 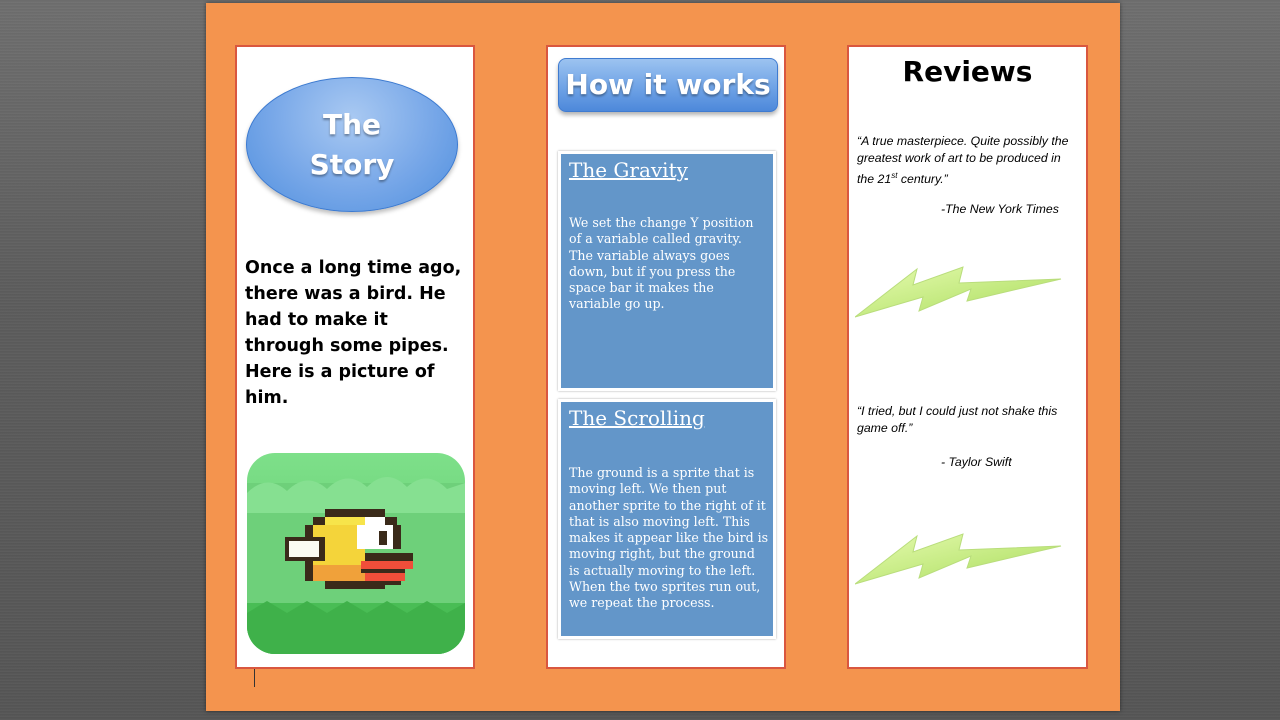 I want to click on flappy-bird-icon, so click(x=356, y=553).